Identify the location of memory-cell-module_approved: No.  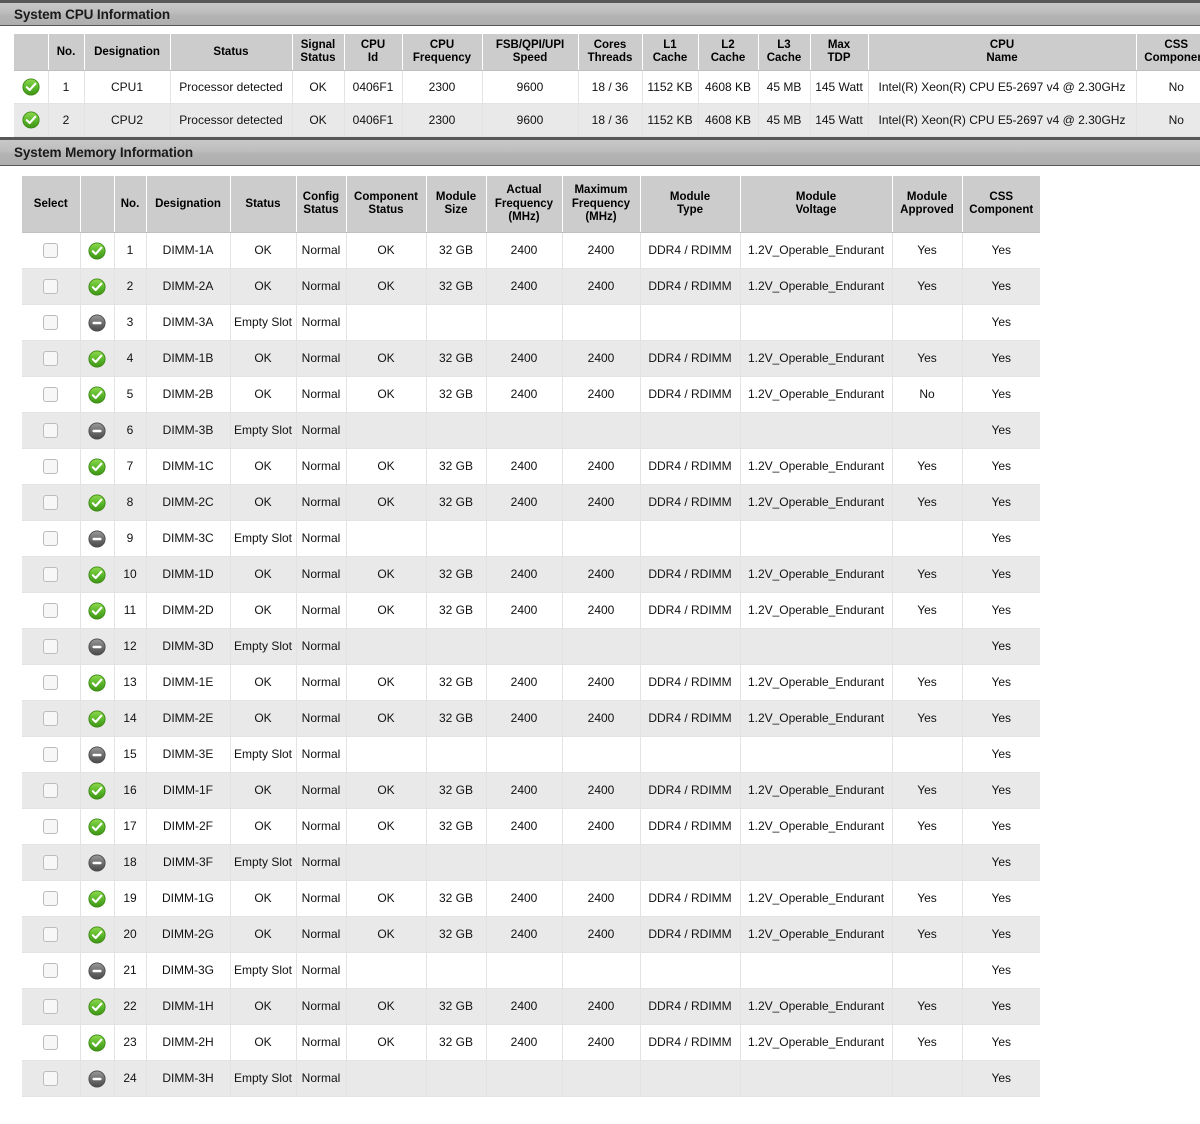
(927, 395).